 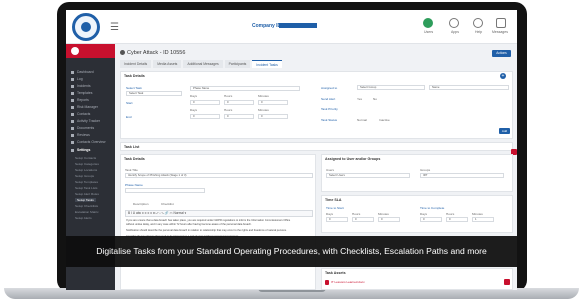 What do you see at coordinates (368, 175) in the screenshot?
I see `users-field: Select Users` at bounding box center [368, 175].